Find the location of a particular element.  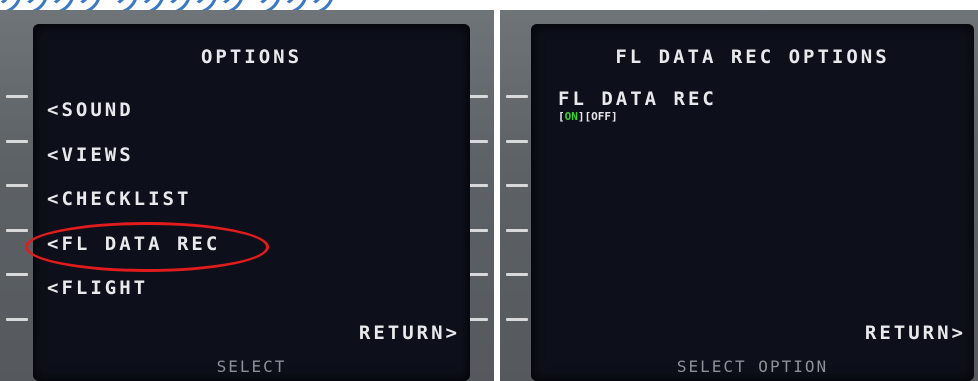

option-off: OFF is located at coordinates (601, 116).